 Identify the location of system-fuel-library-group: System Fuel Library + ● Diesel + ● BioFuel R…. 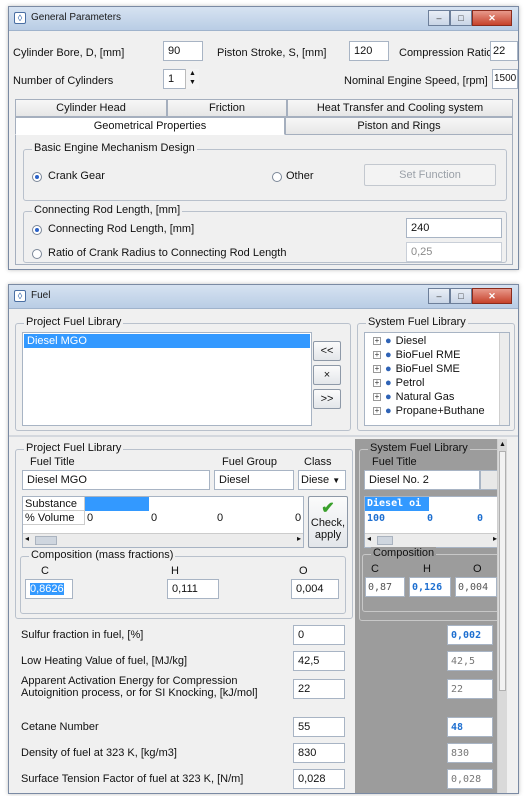
(436, 373).